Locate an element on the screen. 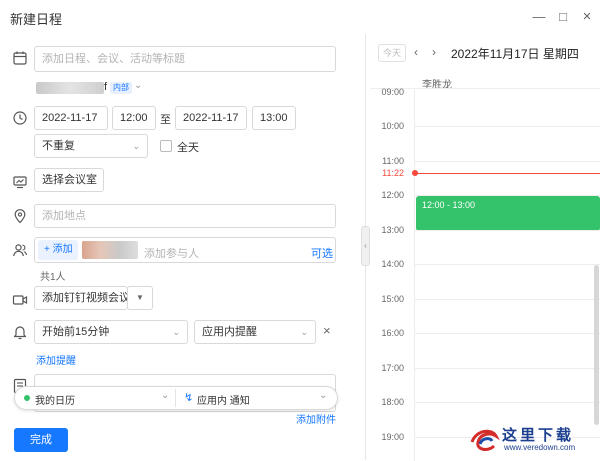  event-title-input: 添加日程、会议、活动等标题 is located at coordinates (185, 59).